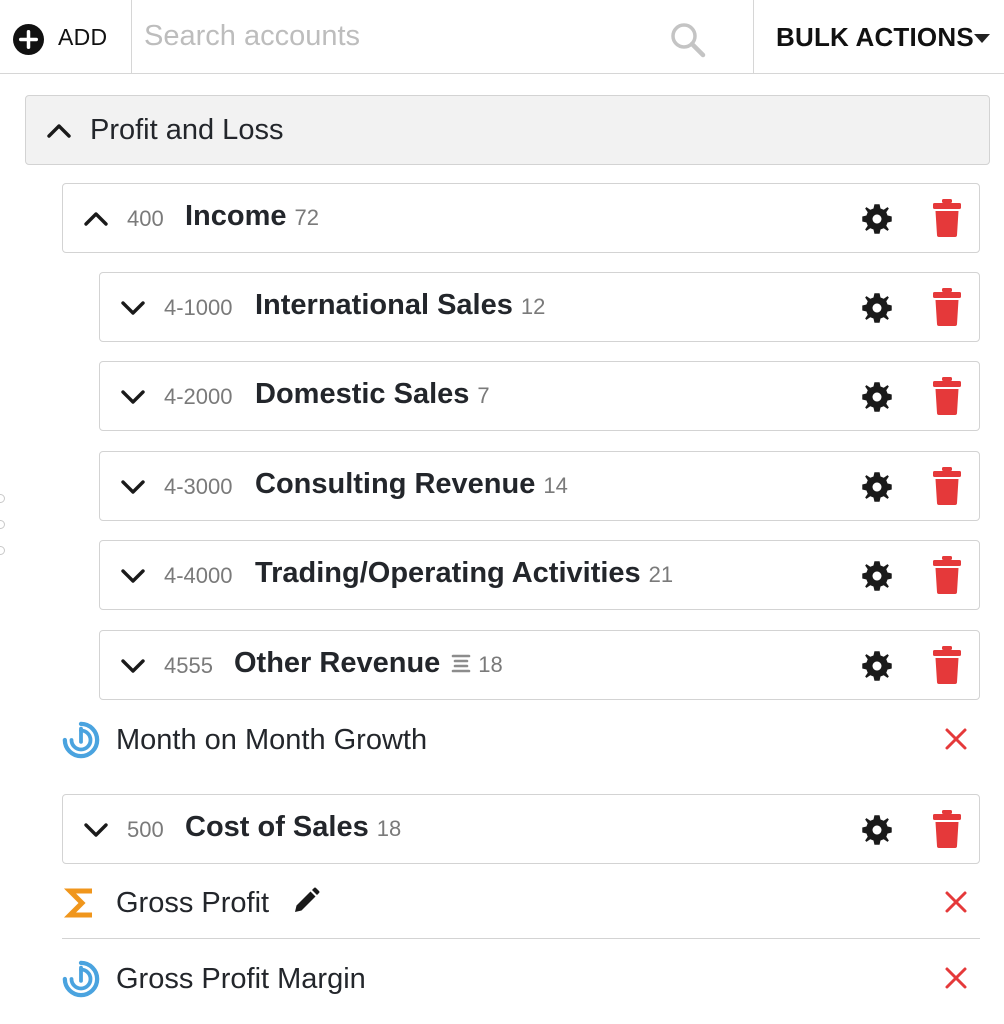 The width and height of the screenshot is (1004, 1024). Describe the element at coordinates (337, 663) in the screenshot. I see `account-name-text: Other Revenue` at that location.